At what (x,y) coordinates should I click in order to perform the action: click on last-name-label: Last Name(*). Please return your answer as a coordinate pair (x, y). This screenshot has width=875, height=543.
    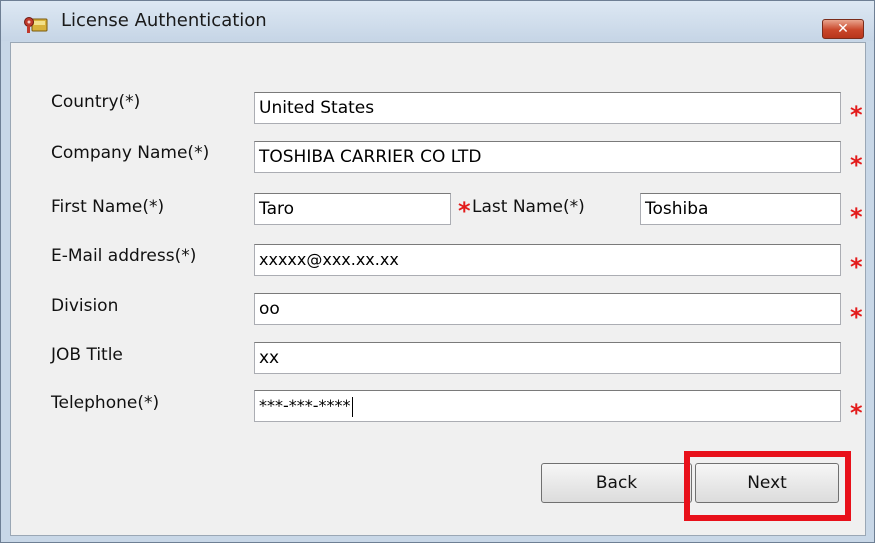
    Looking at the image, I should click on (528, 207).